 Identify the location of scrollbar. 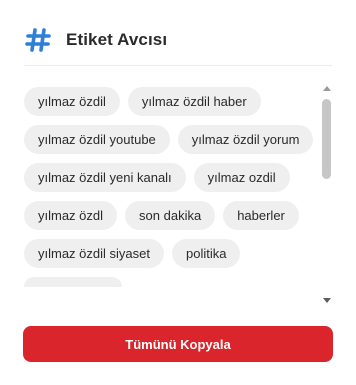
(327, 194).